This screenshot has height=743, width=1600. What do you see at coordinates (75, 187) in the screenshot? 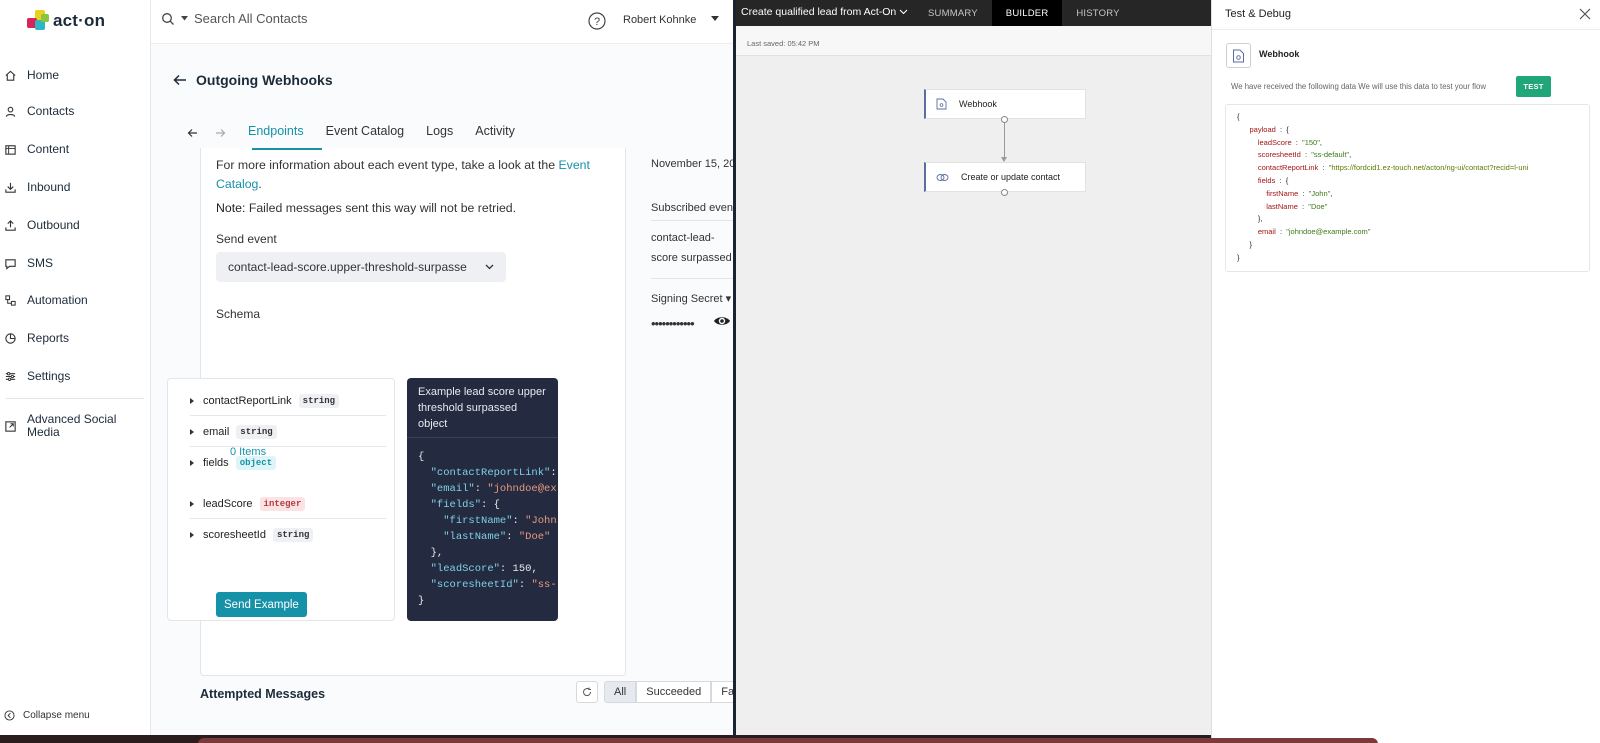
I see `sidebar-item-inbound: Inbound` at bounding box center [75, 187].